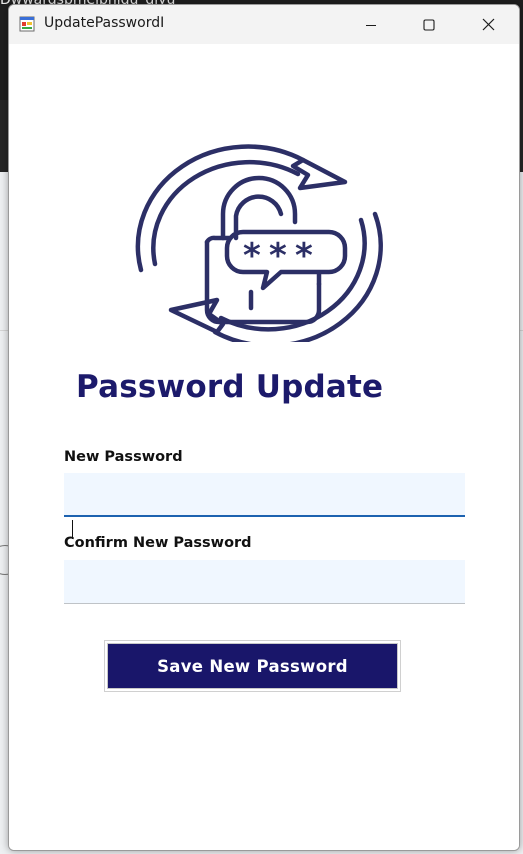  I want to click on maximize-button, so click(429, 24).